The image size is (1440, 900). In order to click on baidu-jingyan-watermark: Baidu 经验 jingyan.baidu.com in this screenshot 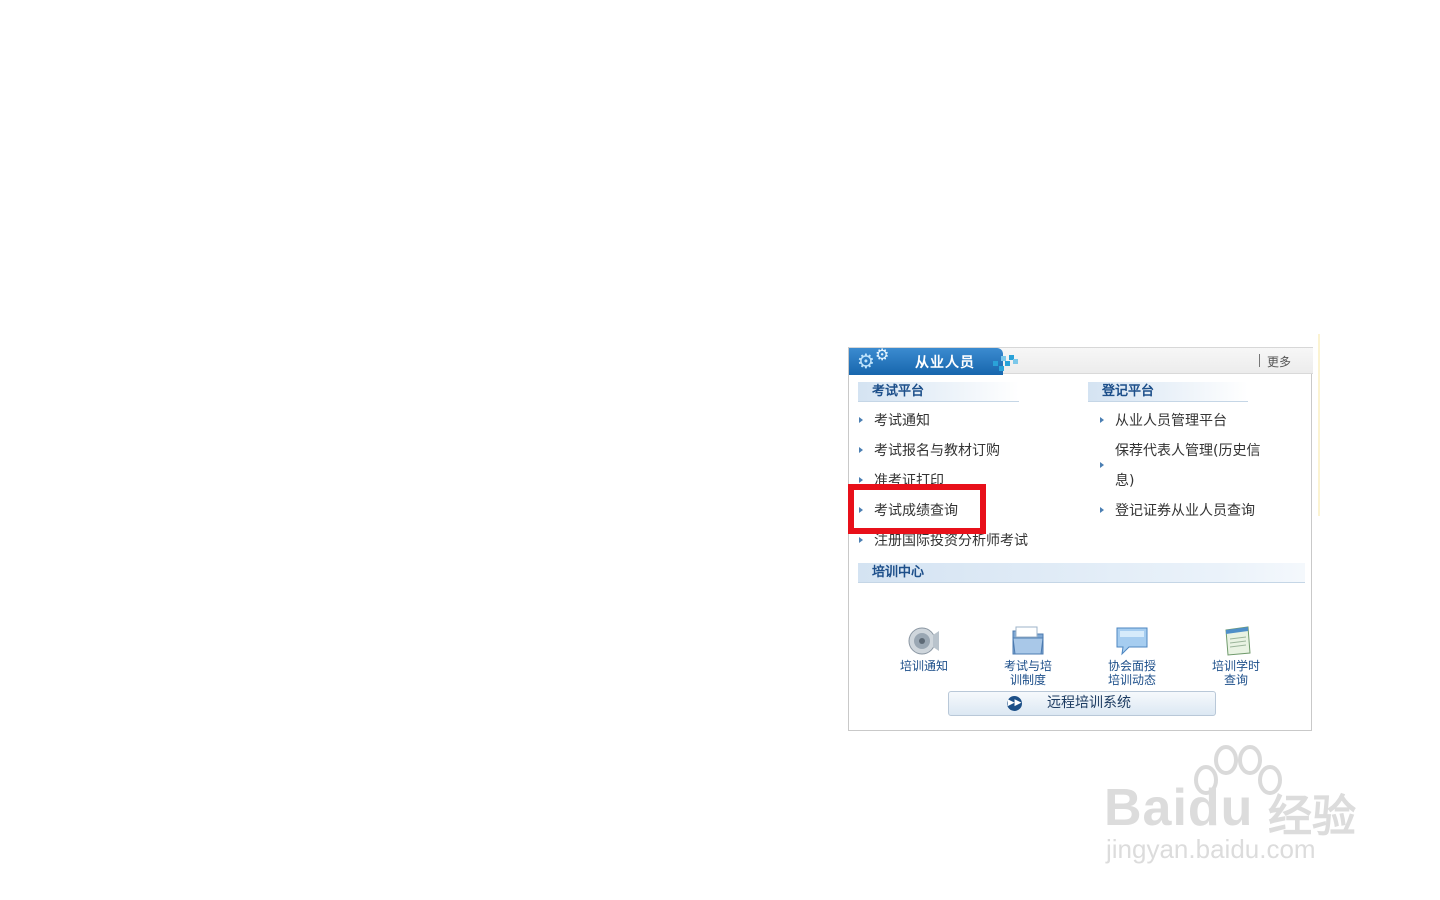, I will do `click(1239, 807)`.